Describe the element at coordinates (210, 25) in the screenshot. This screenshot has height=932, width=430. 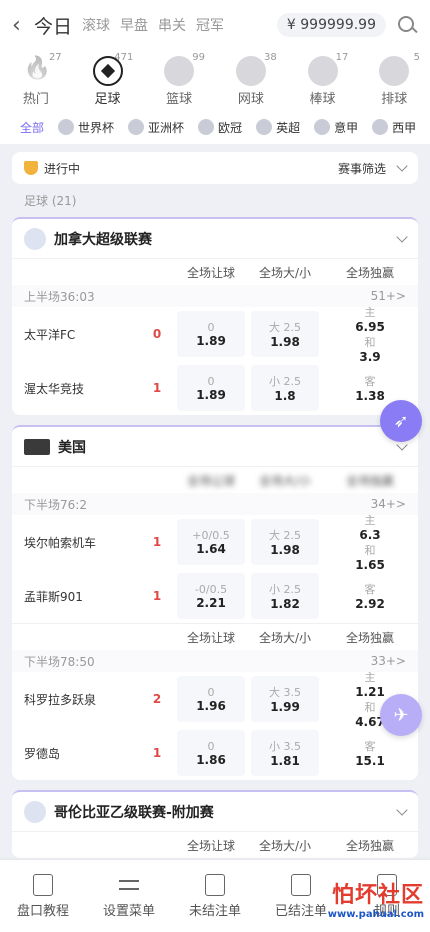
I see `tab-champion: 冠军` at that location.